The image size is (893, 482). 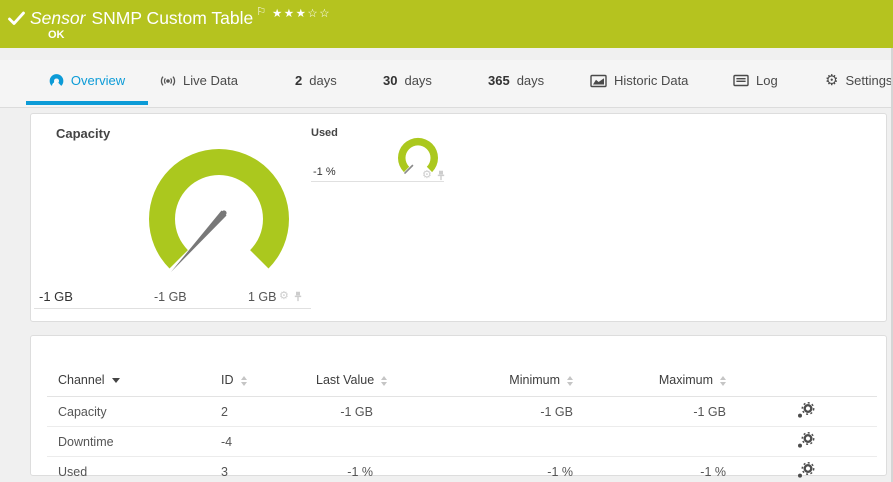 What do you see at coordinates (267, 380) in the screenshot?
I see `column-header-id: ID` at bounding box center [267, 380].